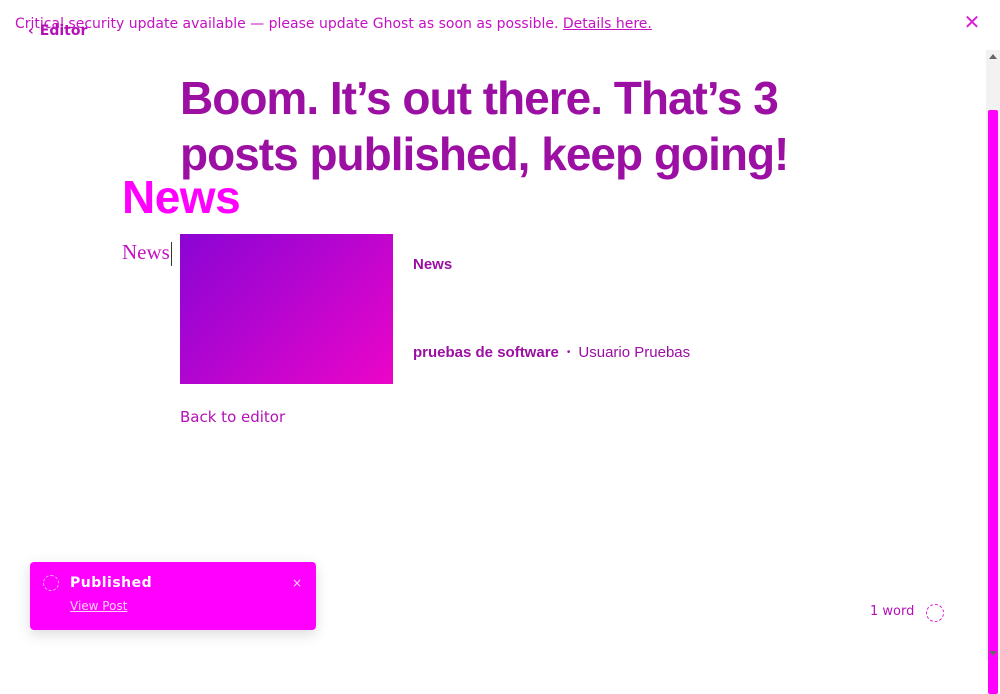 This screenshot has height=694, width=1000. Describe the element at coordinates (51, 583) in the screenshot. I see `loading-icon` at that location.